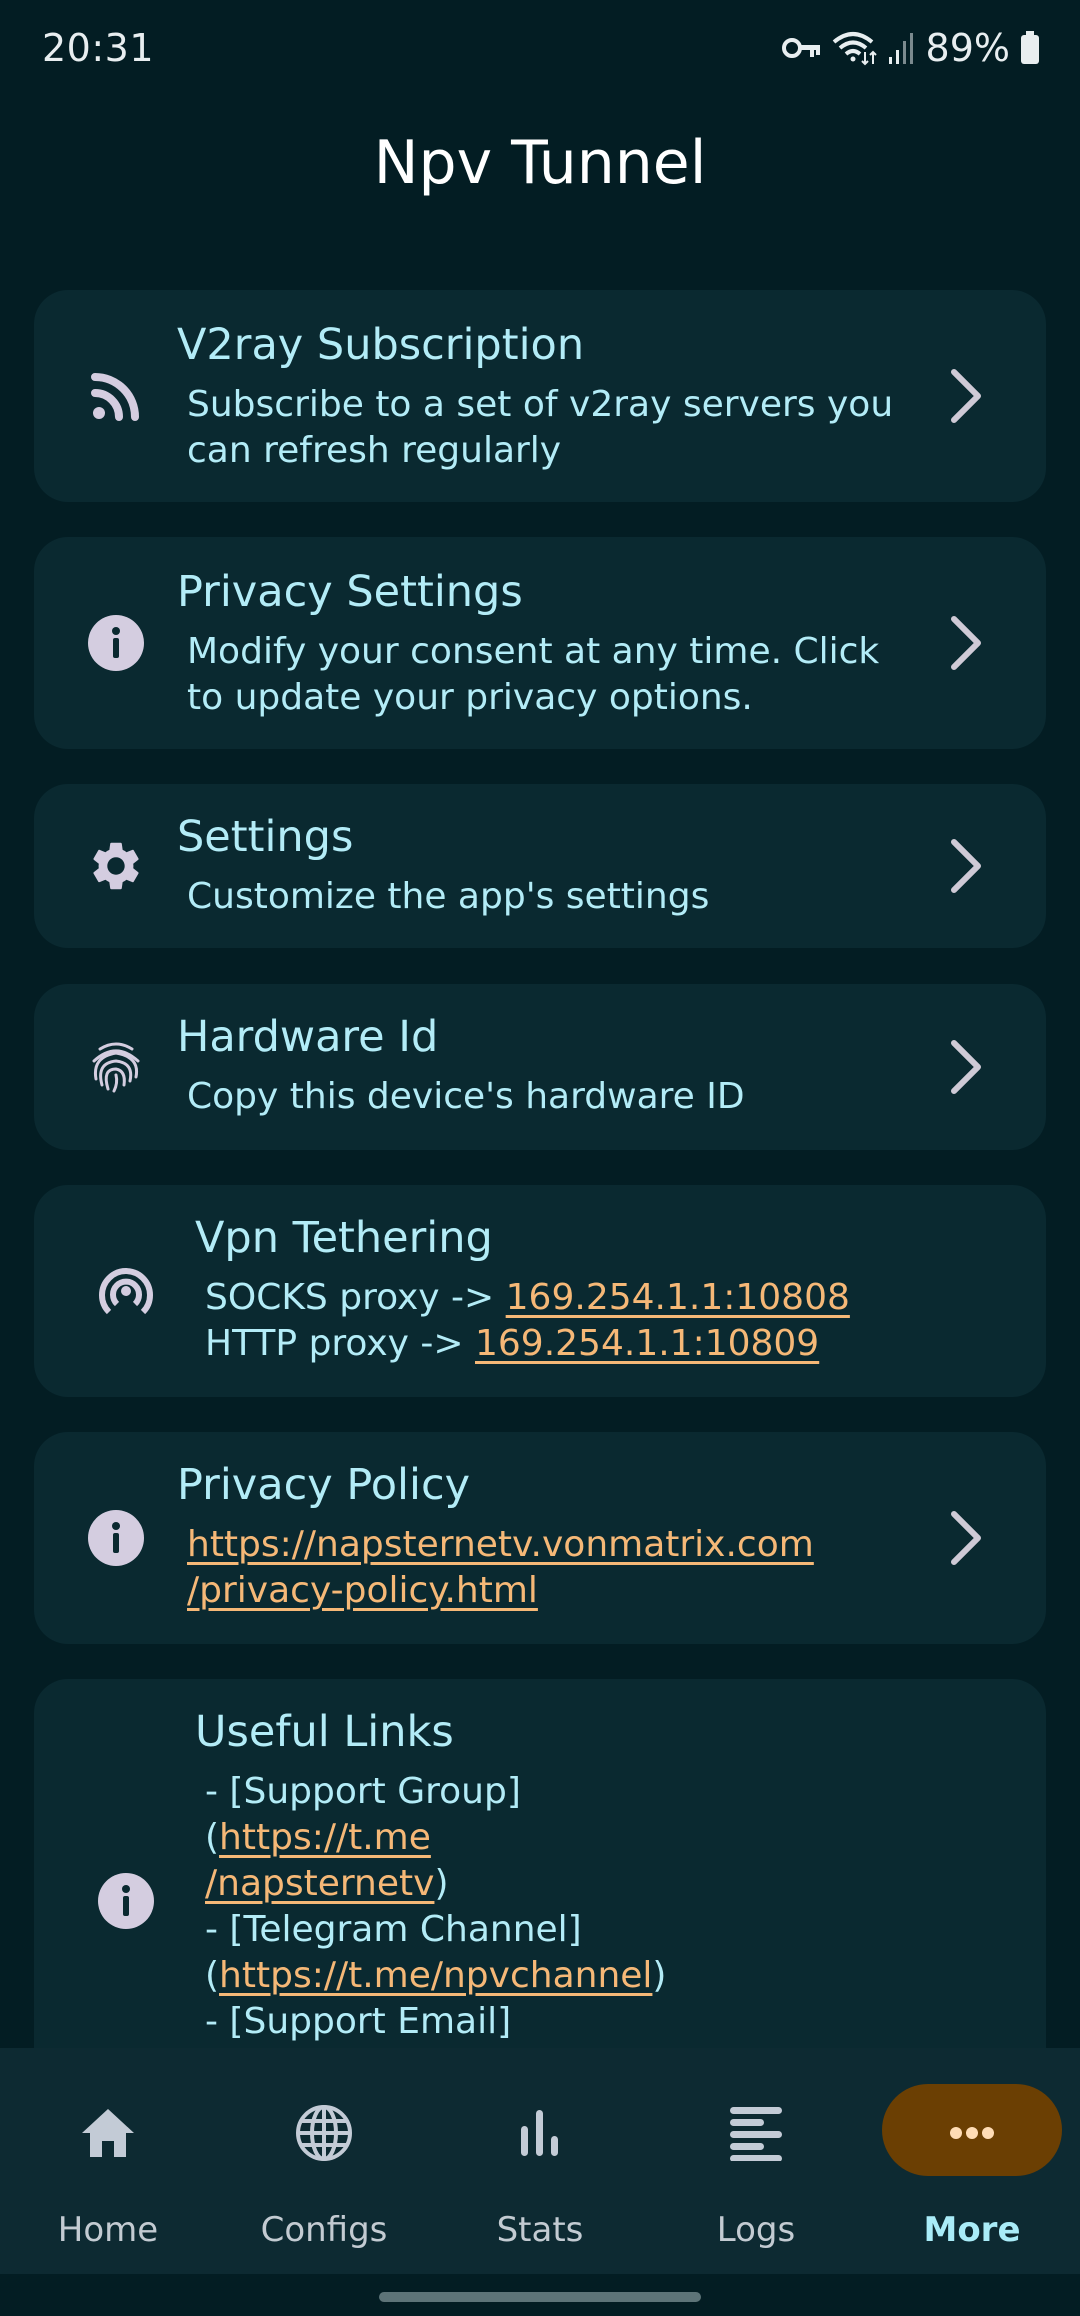 The height and width of the screenshot is (2316, 1080). I want to click on more-horiz-icon, so click(972, 2133).